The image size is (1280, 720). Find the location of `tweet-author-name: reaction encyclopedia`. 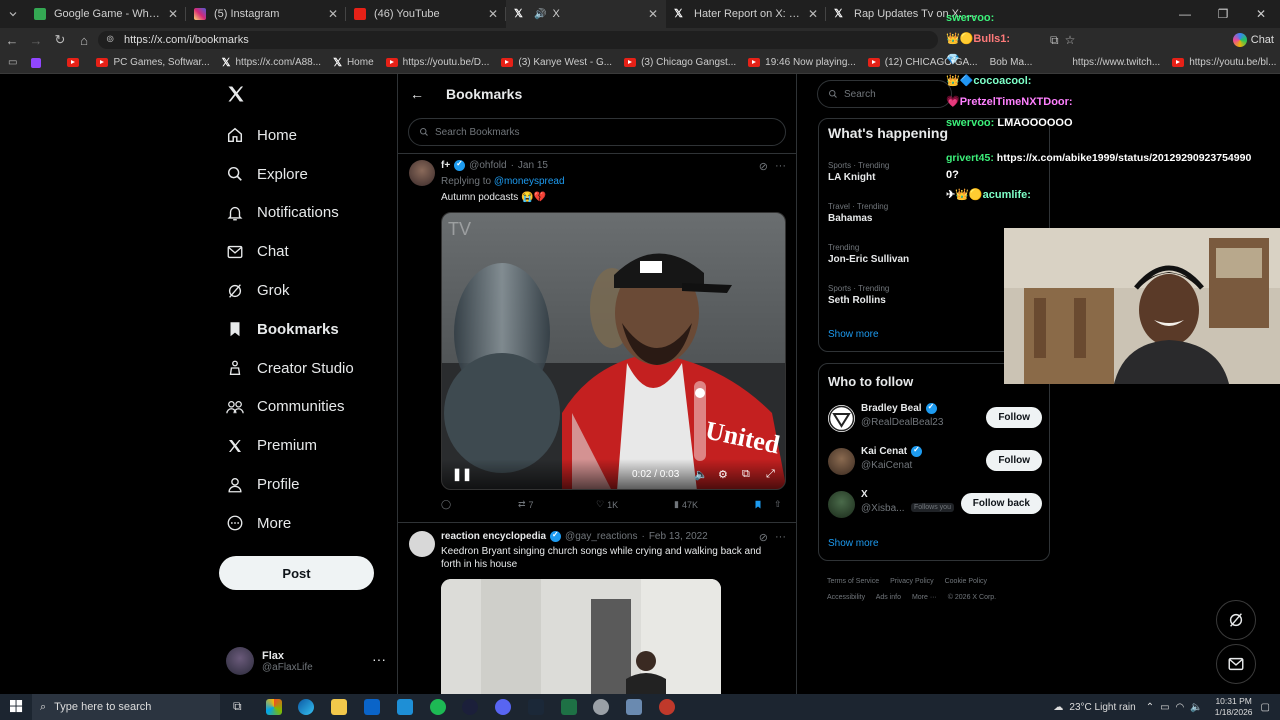

tweet-author-name: reaction encyclopedia is located at coordinates (493, 536).